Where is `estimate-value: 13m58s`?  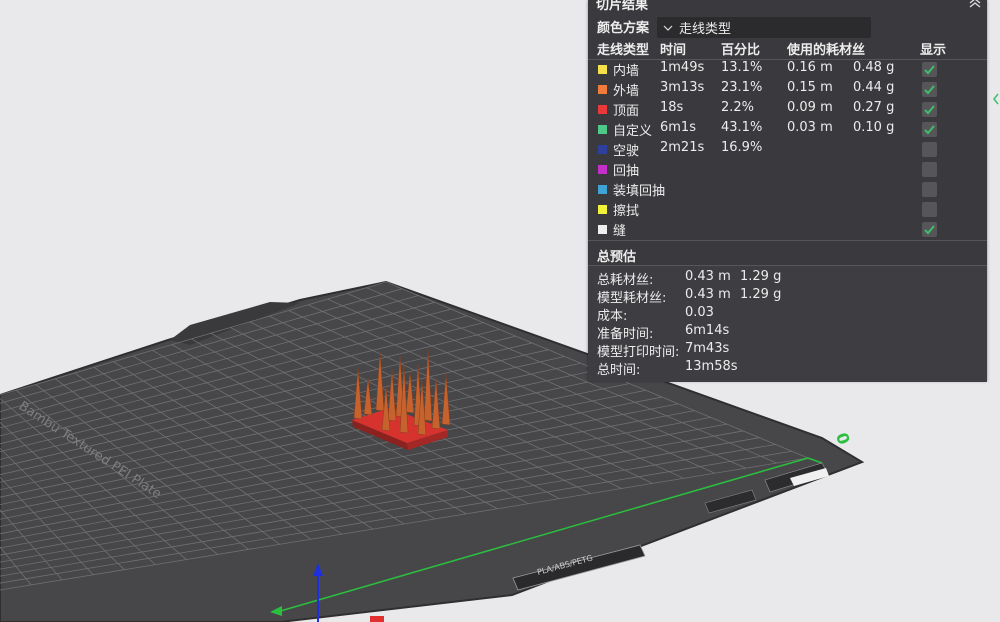 estimate-value: 13m58s is located at coordinates (711, 366).